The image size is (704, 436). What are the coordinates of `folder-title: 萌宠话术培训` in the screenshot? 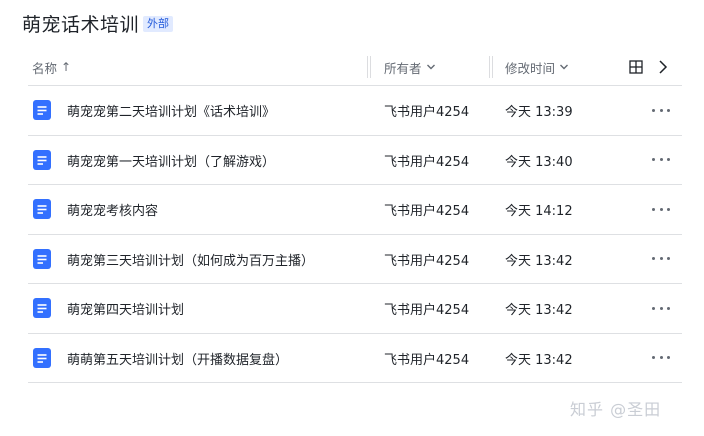 It's located at (81, 24).